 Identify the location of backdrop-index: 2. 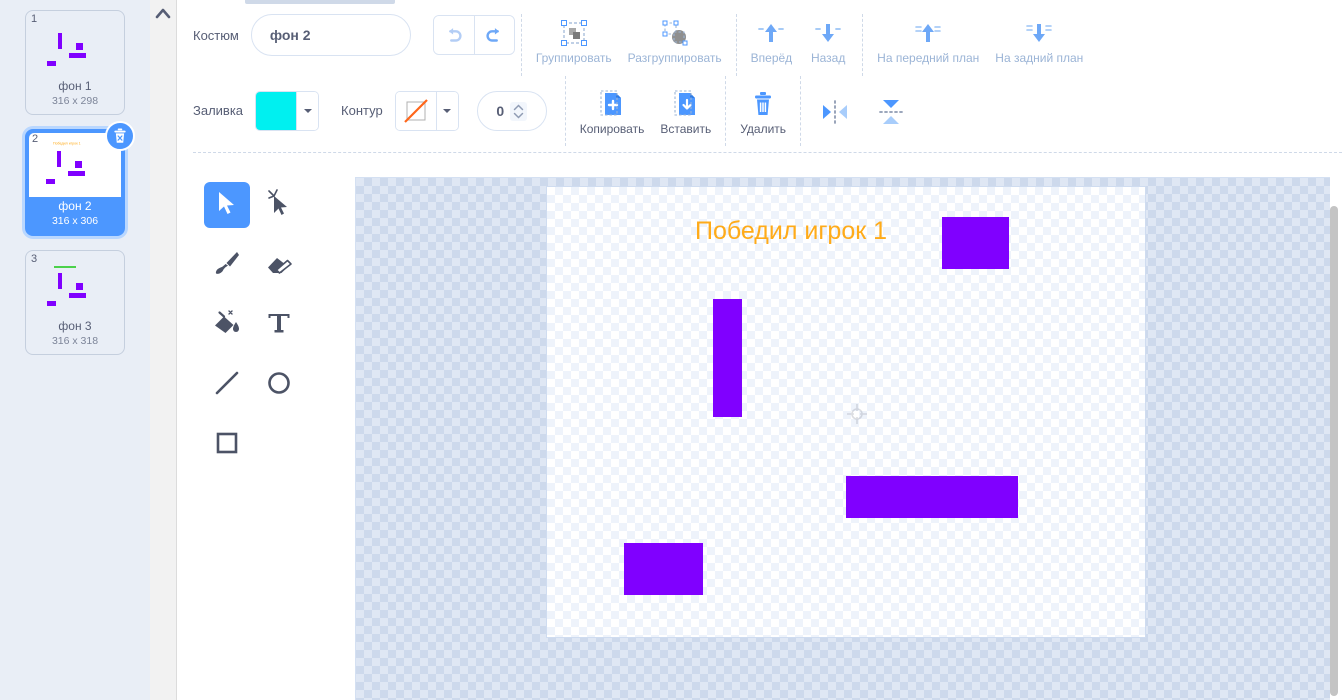
(35, 139).